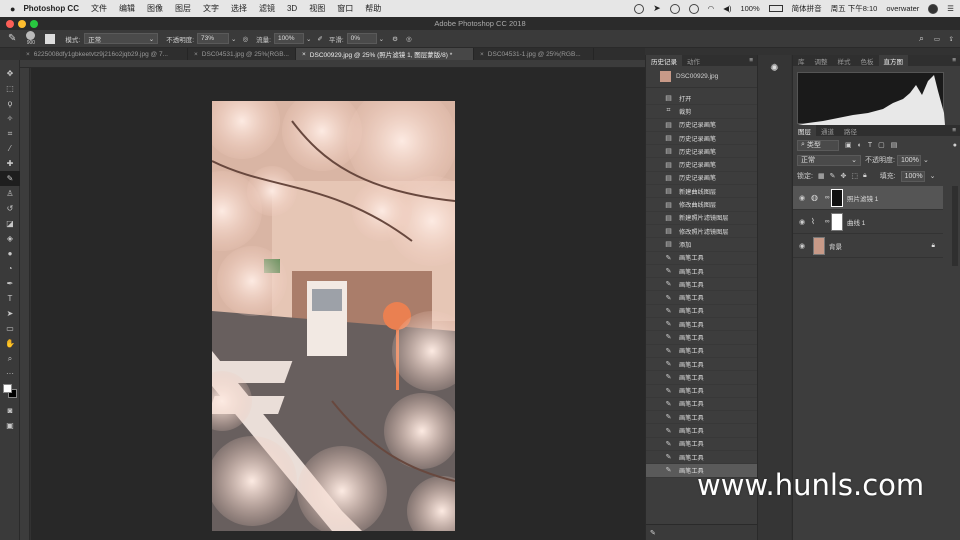 Image resolution: width=960 pixels, height=540 pixels. What do you see at coordinates (954, 60) in the screenshot?
I see `panel-menu-icon: ≡` at bounding box center [954, 60].